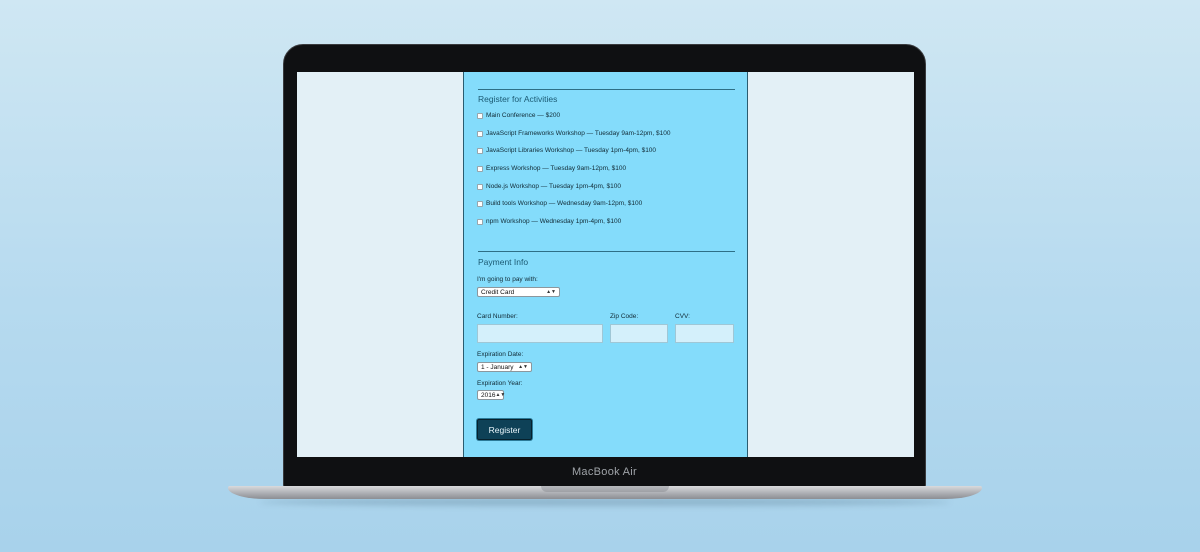 This screenshot has height=552, width=1200. What do you see at coordinates (682, 316) in the screenshot?
I see `cvv-label: CVV:` at bounding box center [682, 316].